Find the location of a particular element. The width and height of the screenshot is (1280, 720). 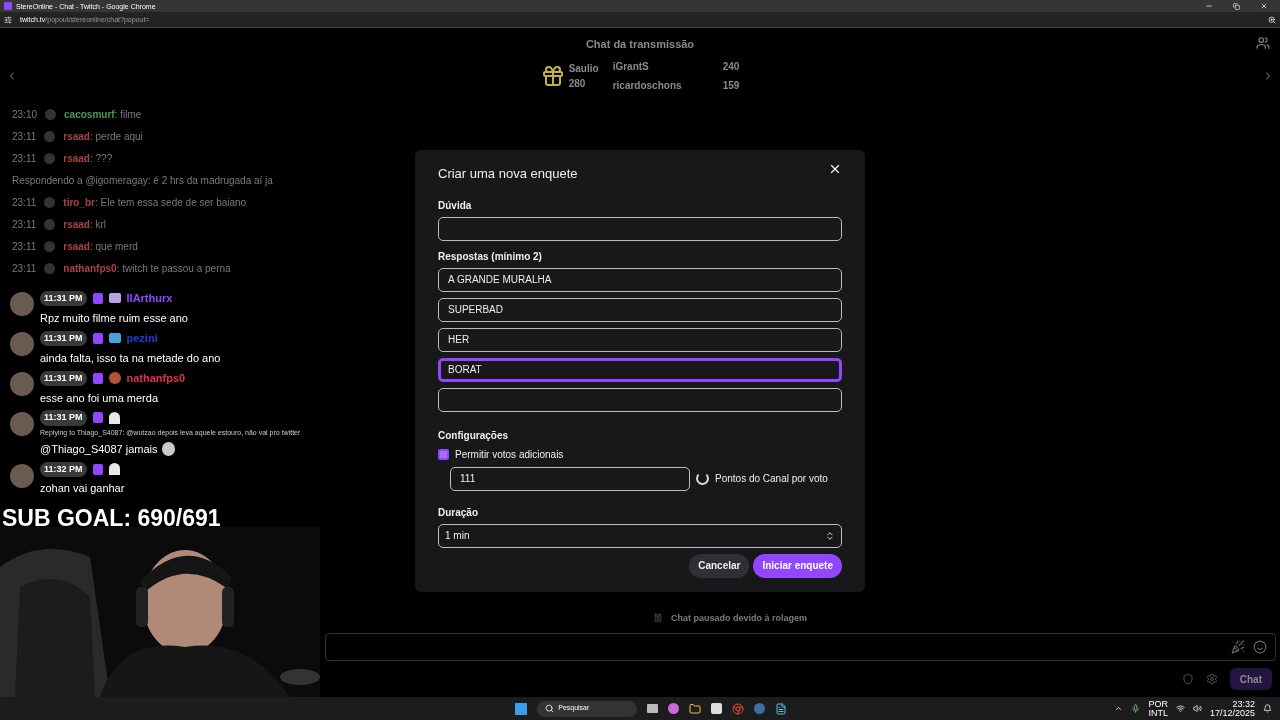

chat-header: Chat da transmissão is located at coordinates (640, 44).